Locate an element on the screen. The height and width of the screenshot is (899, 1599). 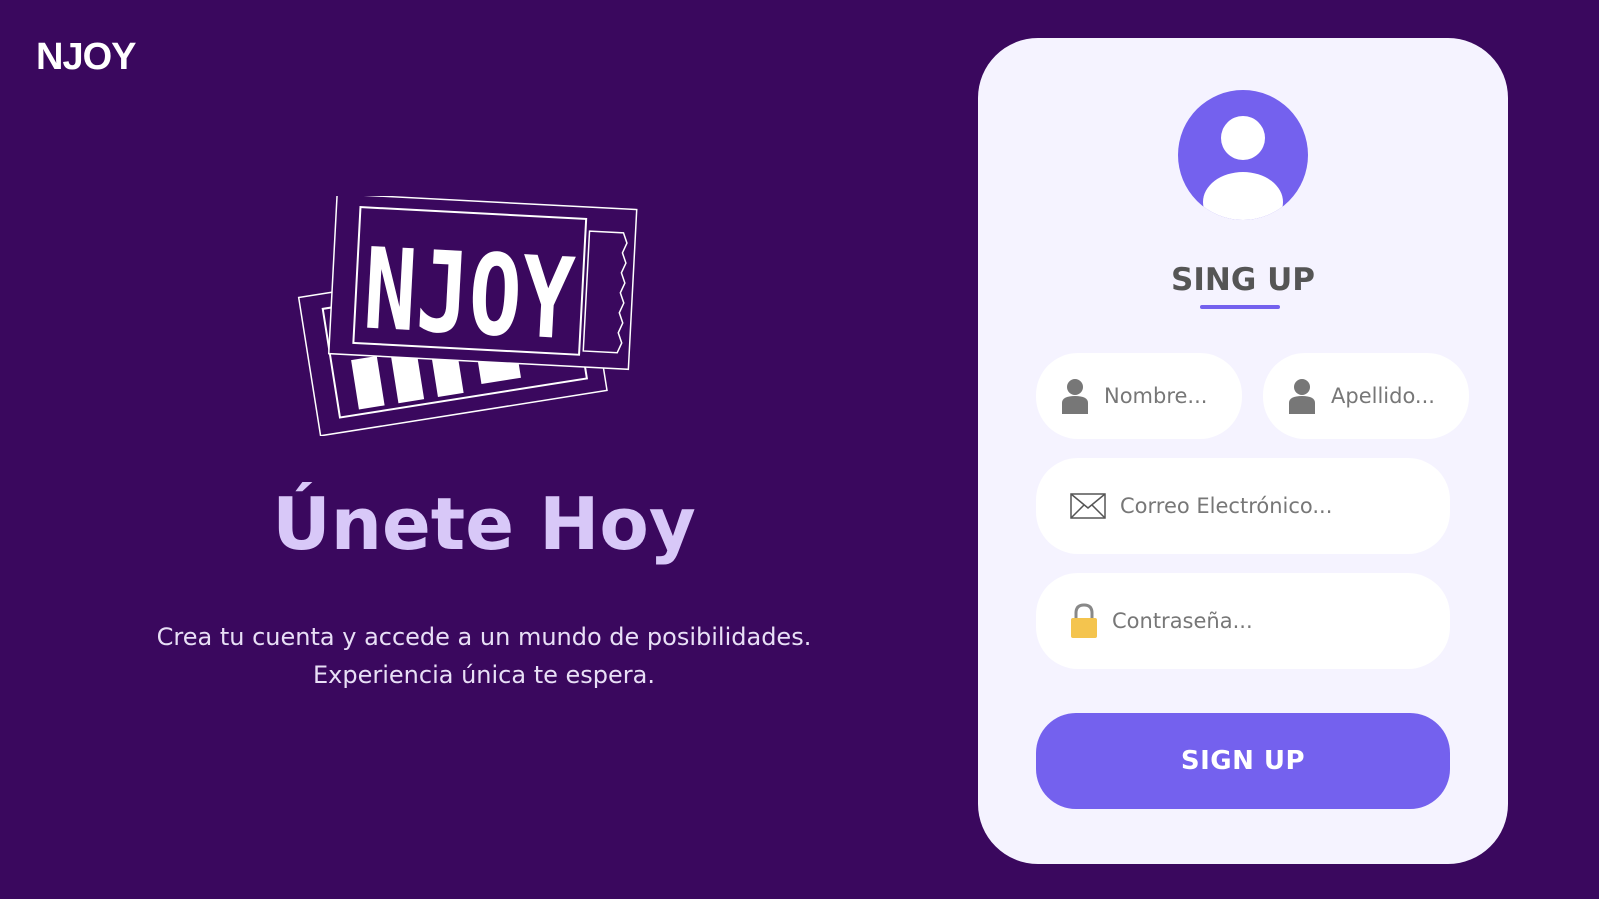
last-name-input is located at coordinates (1400, 396).